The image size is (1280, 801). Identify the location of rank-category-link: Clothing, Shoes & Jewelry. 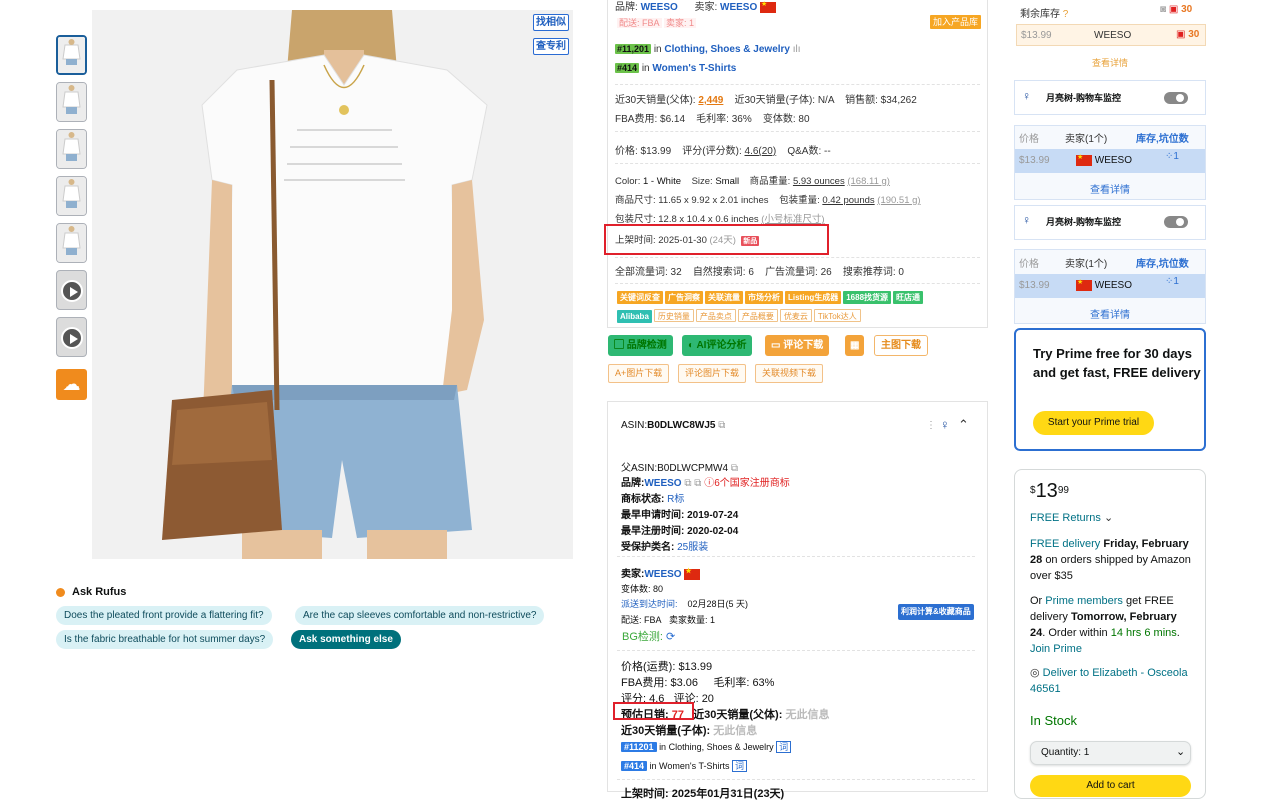
(727, 49).